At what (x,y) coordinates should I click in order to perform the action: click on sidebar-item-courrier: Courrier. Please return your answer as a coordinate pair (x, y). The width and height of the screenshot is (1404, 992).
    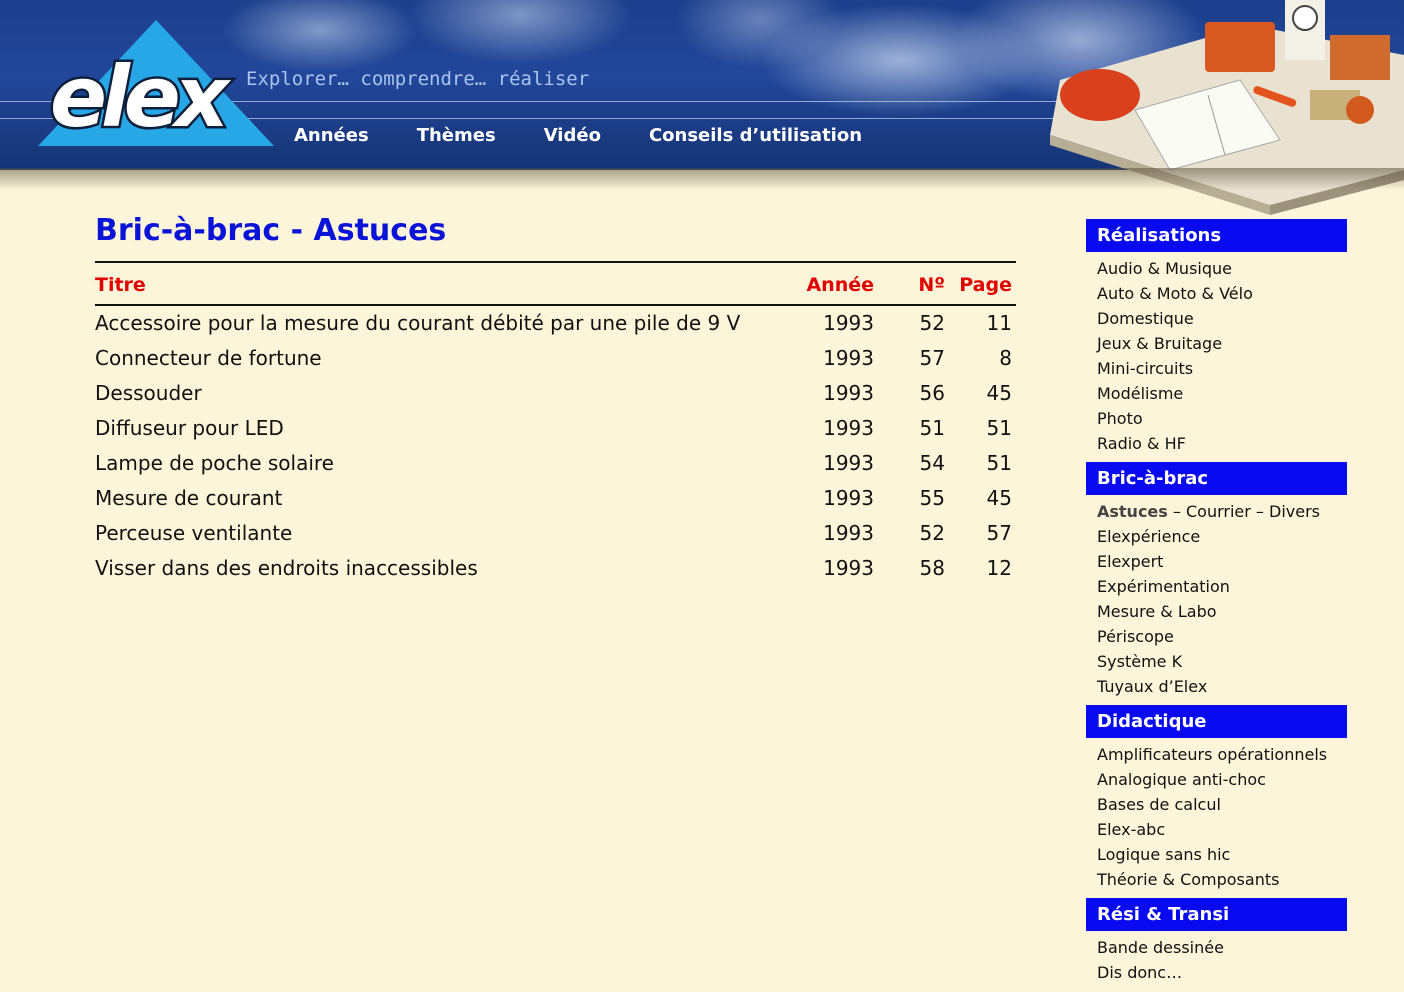
    Looking at the image, I should click on (1218, 511).